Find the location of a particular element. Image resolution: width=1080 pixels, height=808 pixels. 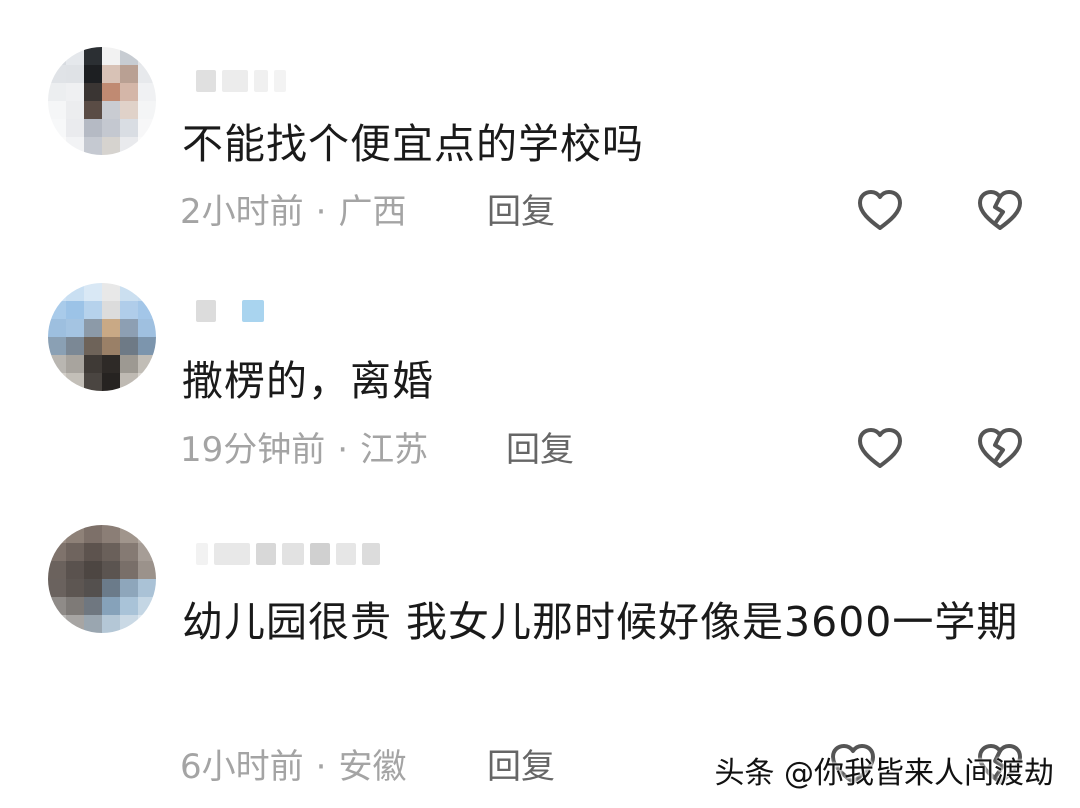

comment-location: 江苏 is located at coordinates (394, 450).